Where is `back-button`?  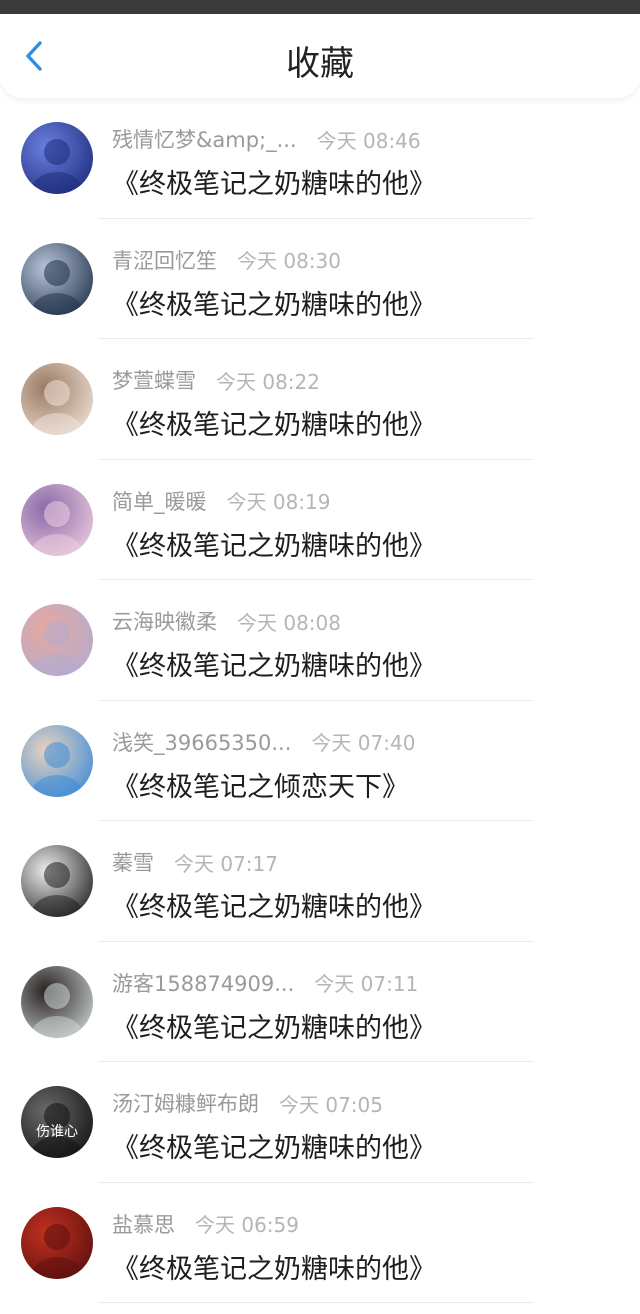 back-button is located at coordinates (34, 56).